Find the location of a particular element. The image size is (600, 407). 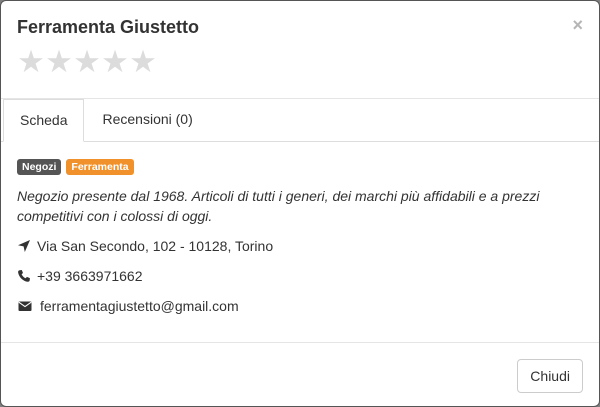

close-button: Chiudi is located at coordinates (550, 376).